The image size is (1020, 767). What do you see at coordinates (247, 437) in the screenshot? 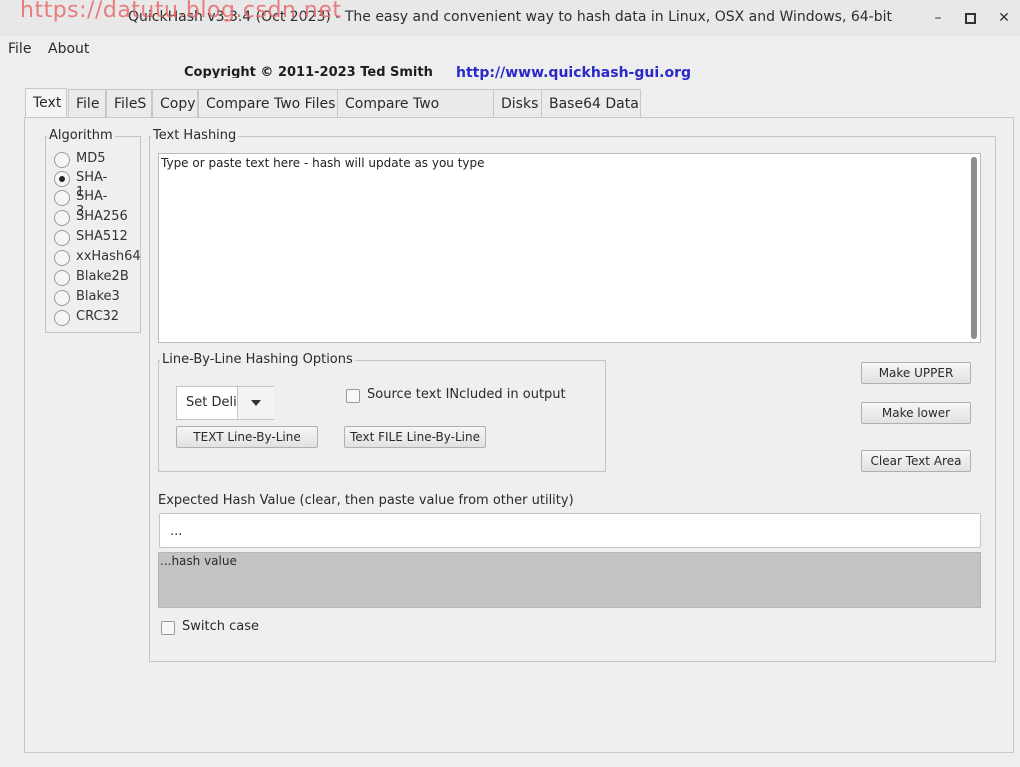
I see `text-line-by-line-button: TEXT Line-By-Line` at bounding box center [247, 437].